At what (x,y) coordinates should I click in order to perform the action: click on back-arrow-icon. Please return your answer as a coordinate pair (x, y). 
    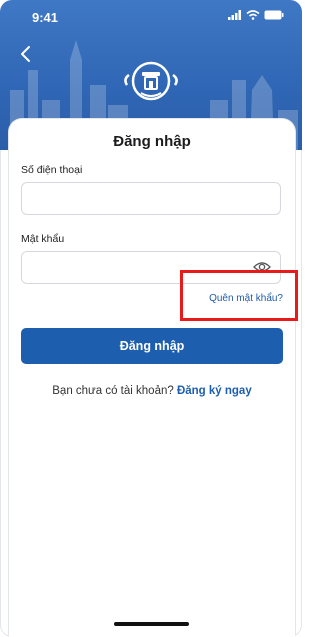
    Looking at the image, I should click on (26, 54).